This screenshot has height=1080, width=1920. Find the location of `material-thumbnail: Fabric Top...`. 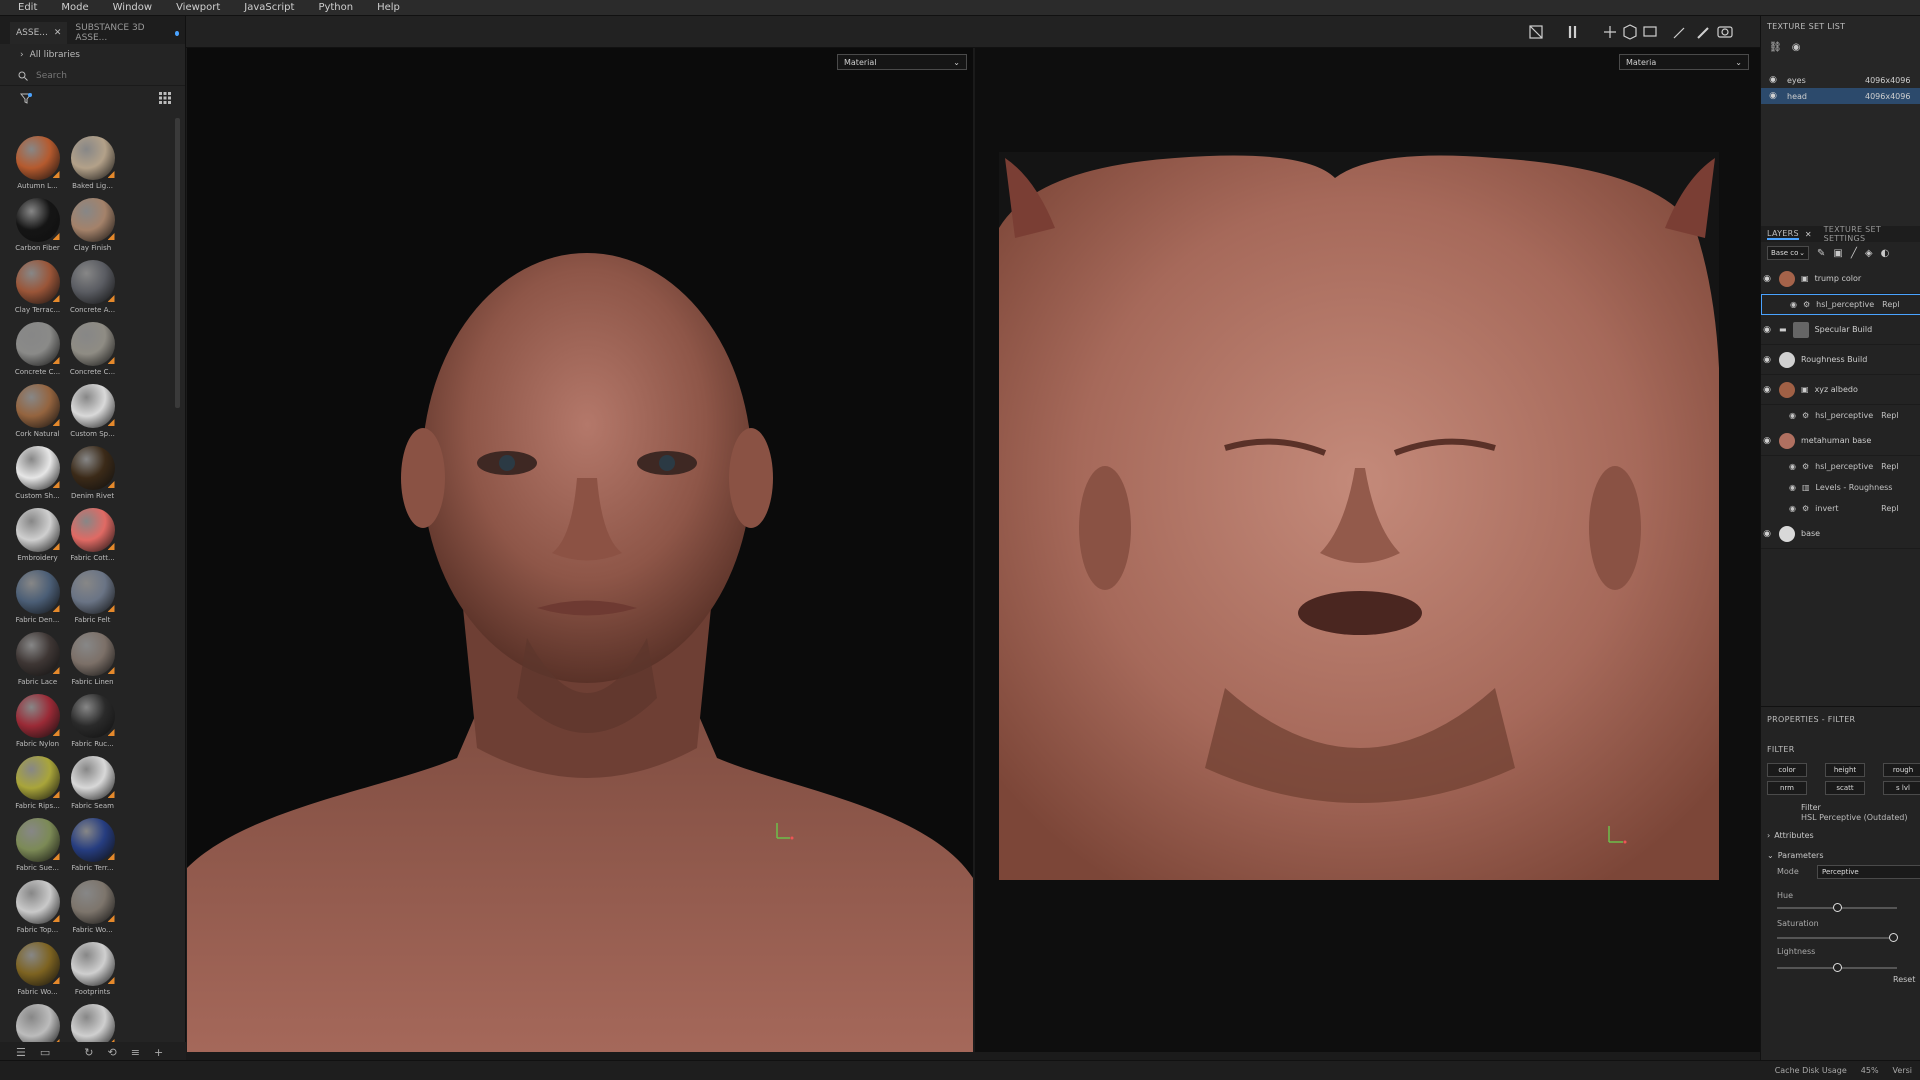

material-thumbnail: Fabric Top... is located at coordinates (37, 909).